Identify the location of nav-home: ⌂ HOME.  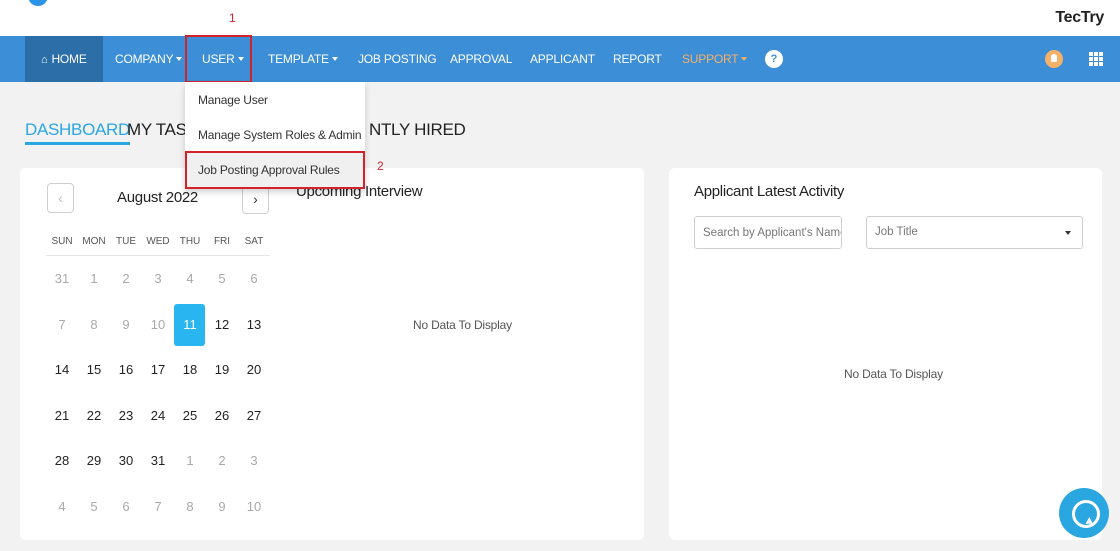
(64, 59).